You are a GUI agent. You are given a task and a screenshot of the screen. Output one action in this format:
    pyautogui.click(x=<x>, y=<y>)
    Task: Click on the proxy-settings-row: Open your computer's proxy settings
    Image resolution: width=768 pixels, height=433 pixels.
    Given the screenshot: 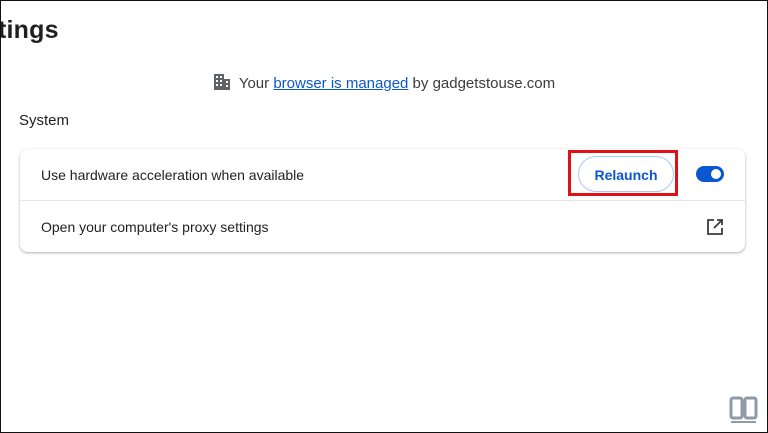 What is the action you would take?
    pyautogui.click(x=382, y=226)
    